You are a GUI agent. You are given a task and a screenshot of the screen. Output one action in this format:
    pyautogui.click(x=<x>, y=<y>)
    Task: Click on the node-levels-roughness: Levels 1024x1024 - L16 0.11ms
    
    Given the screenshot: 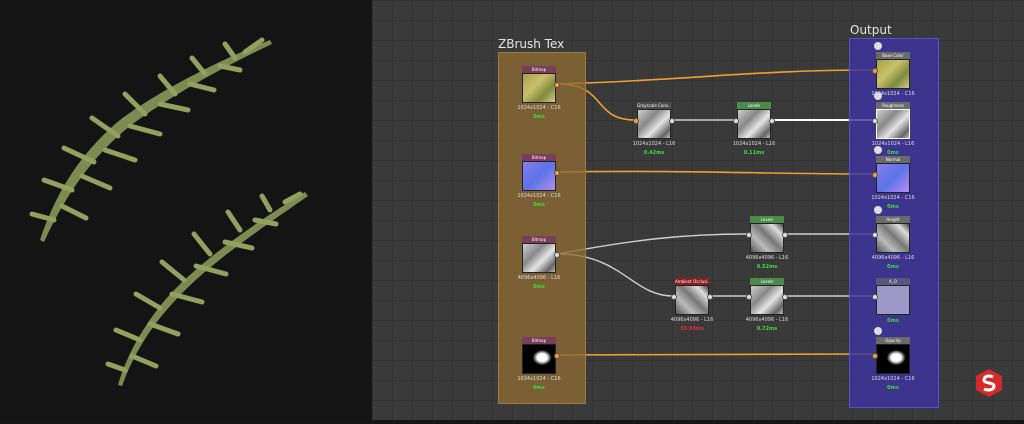 What is the action you would take?
    pyautogui.click(x=754, y=129)
    